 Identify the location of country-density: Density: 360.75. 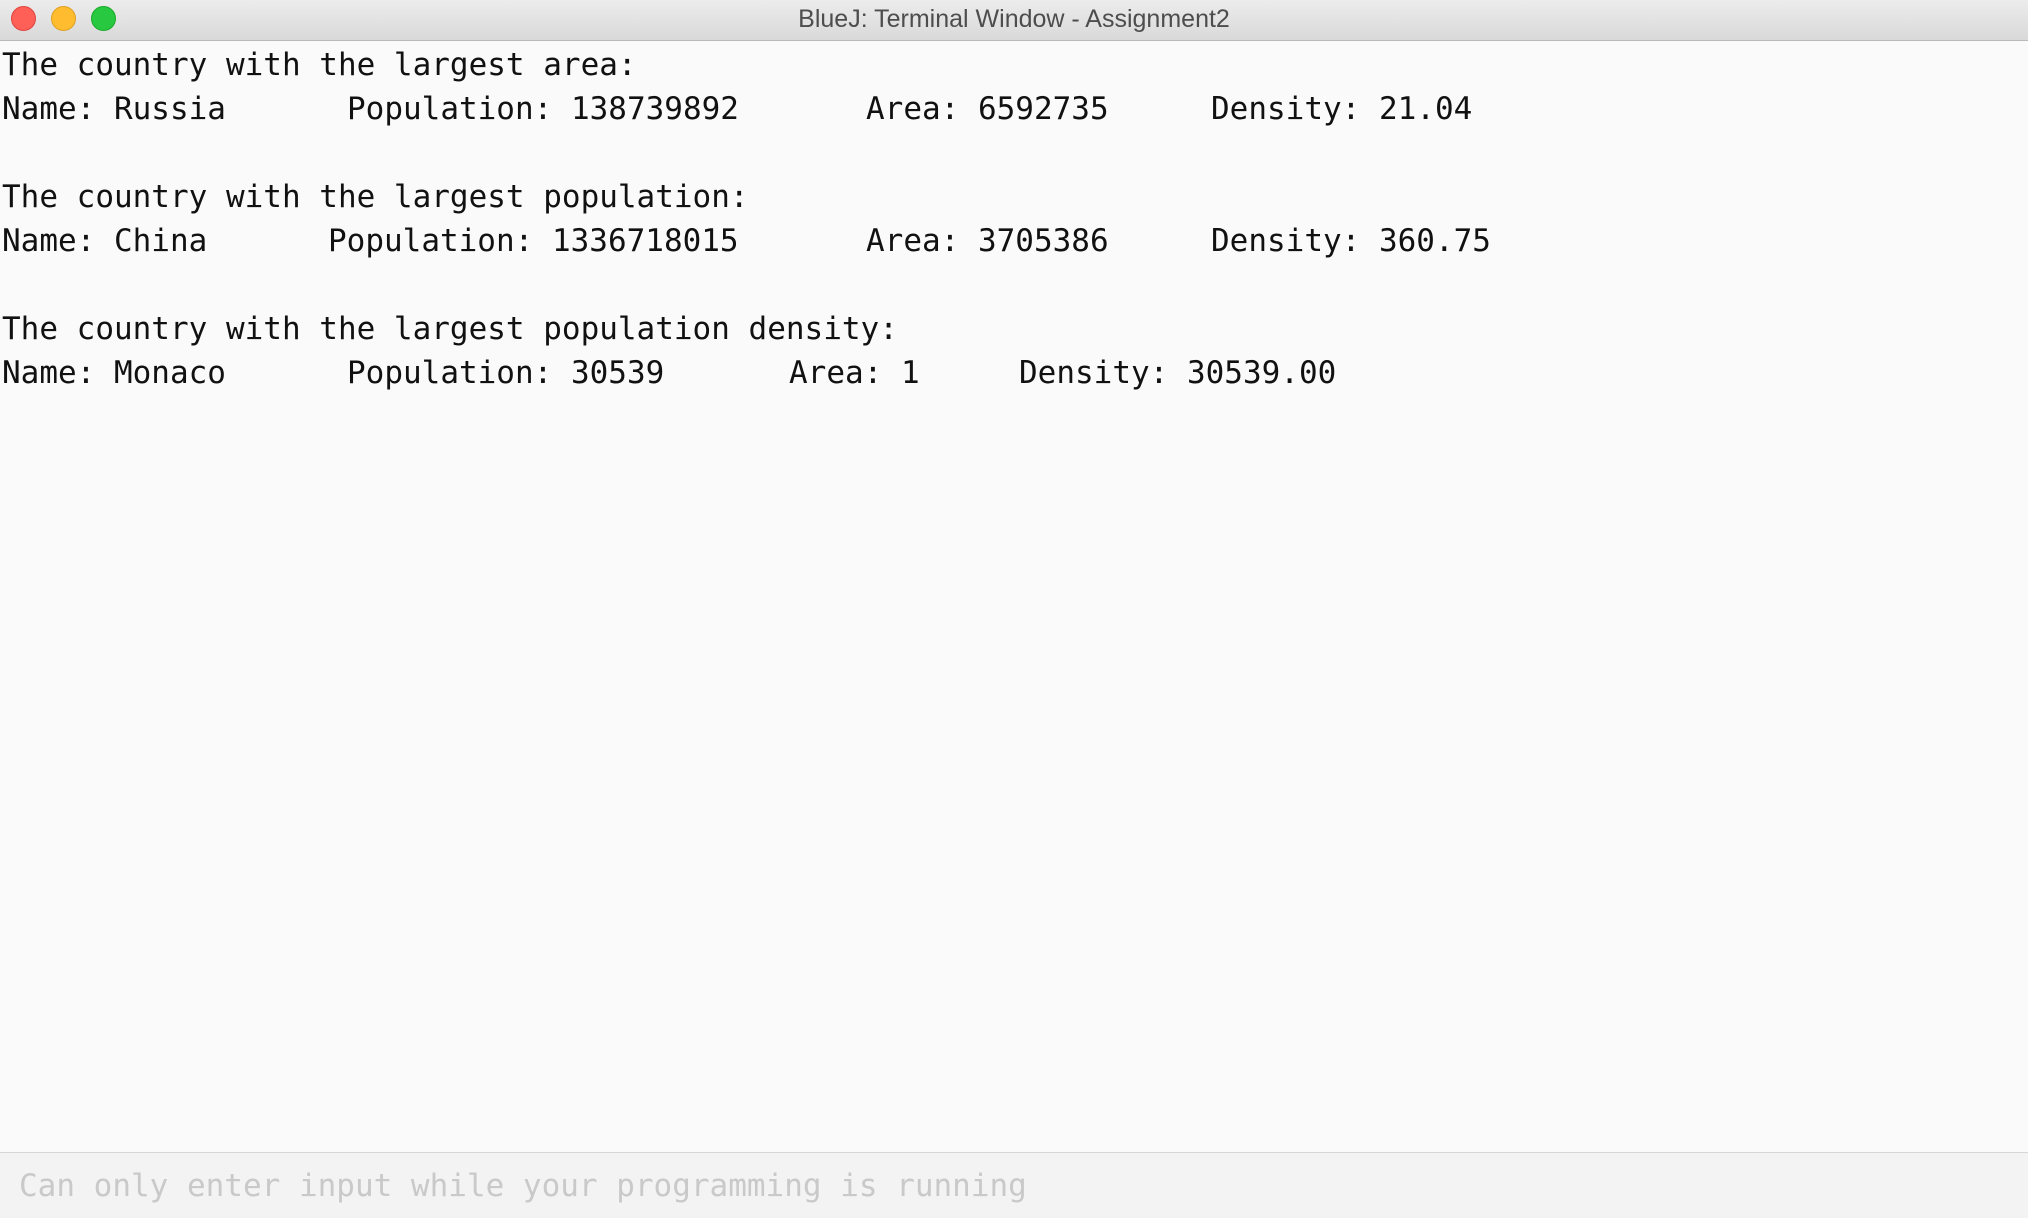
(1351, 241).